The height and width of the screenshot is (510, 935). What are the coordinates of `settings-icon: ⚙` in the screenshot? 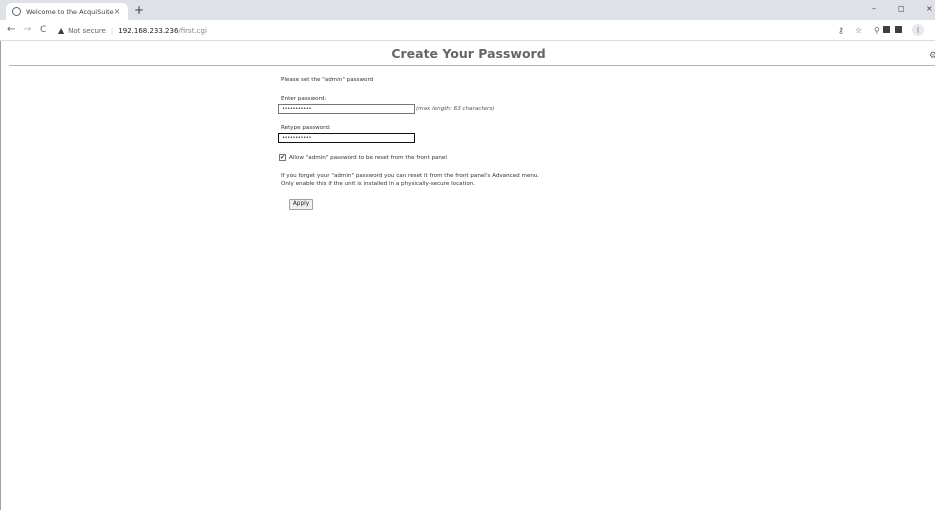 It's located at (932, 56).